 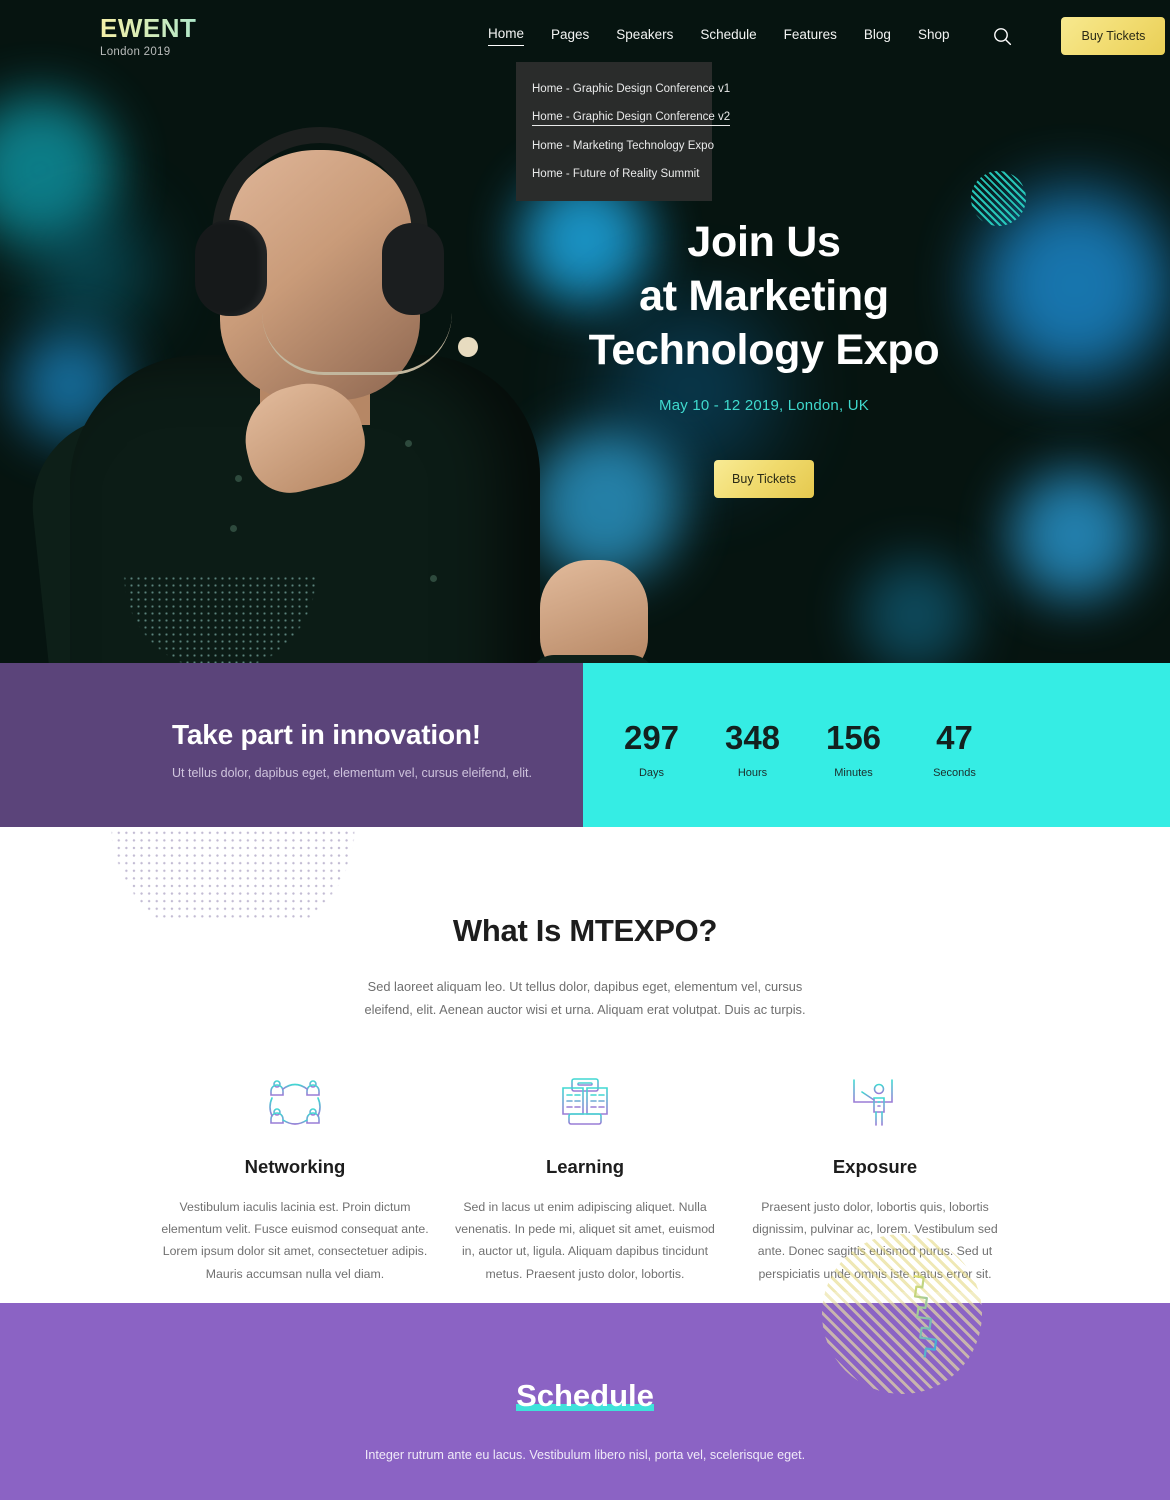 I want to click on learning-icon, so click(x=585, y=1102).